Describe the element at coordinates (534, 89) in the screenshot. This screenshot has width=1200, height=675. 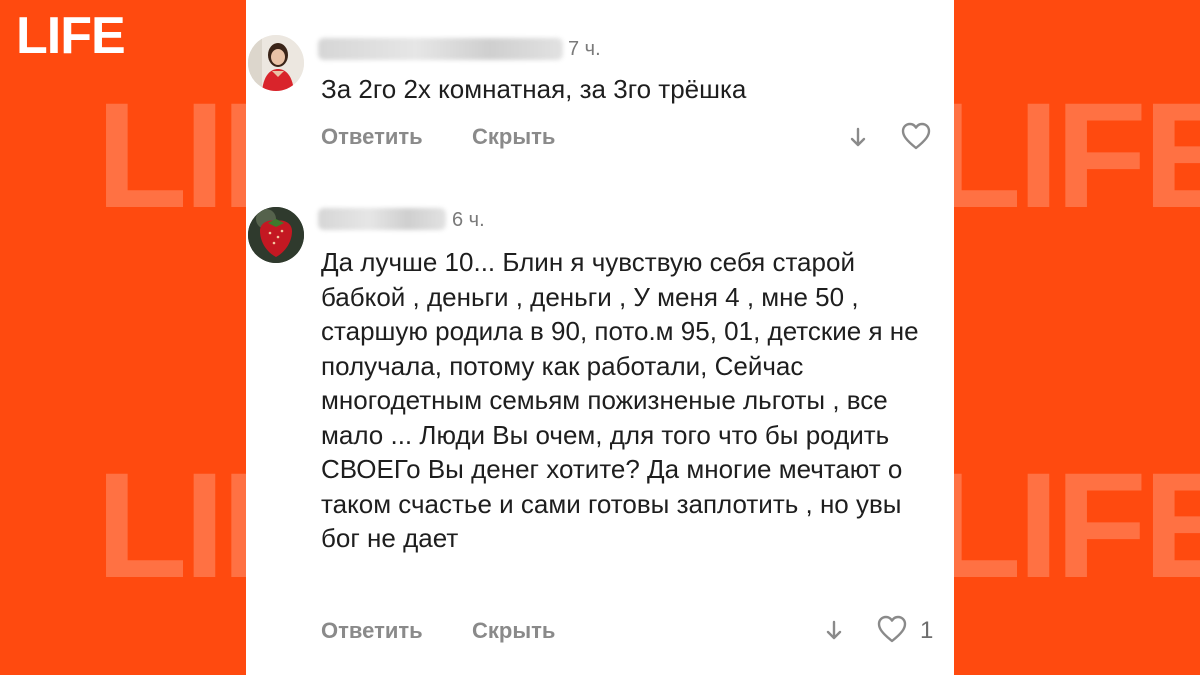
I see `comment-text: За 2го 2х комнатная, за 3го трёшка` at that location.